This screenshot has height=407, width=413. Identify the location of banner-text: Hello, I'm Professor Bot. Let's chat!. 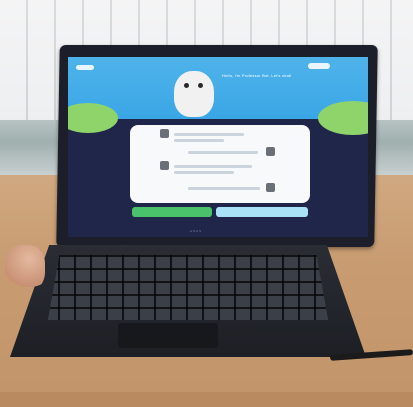
(257, 75).